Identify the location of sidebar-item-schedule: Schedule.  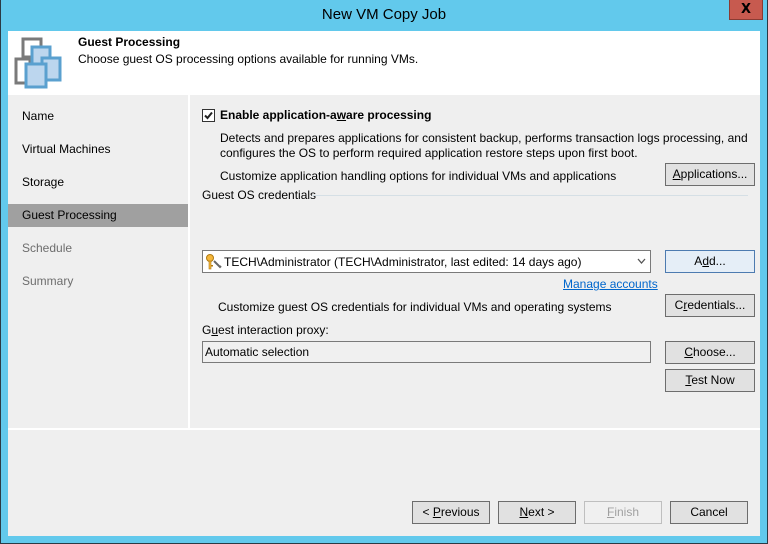
(47, 248).